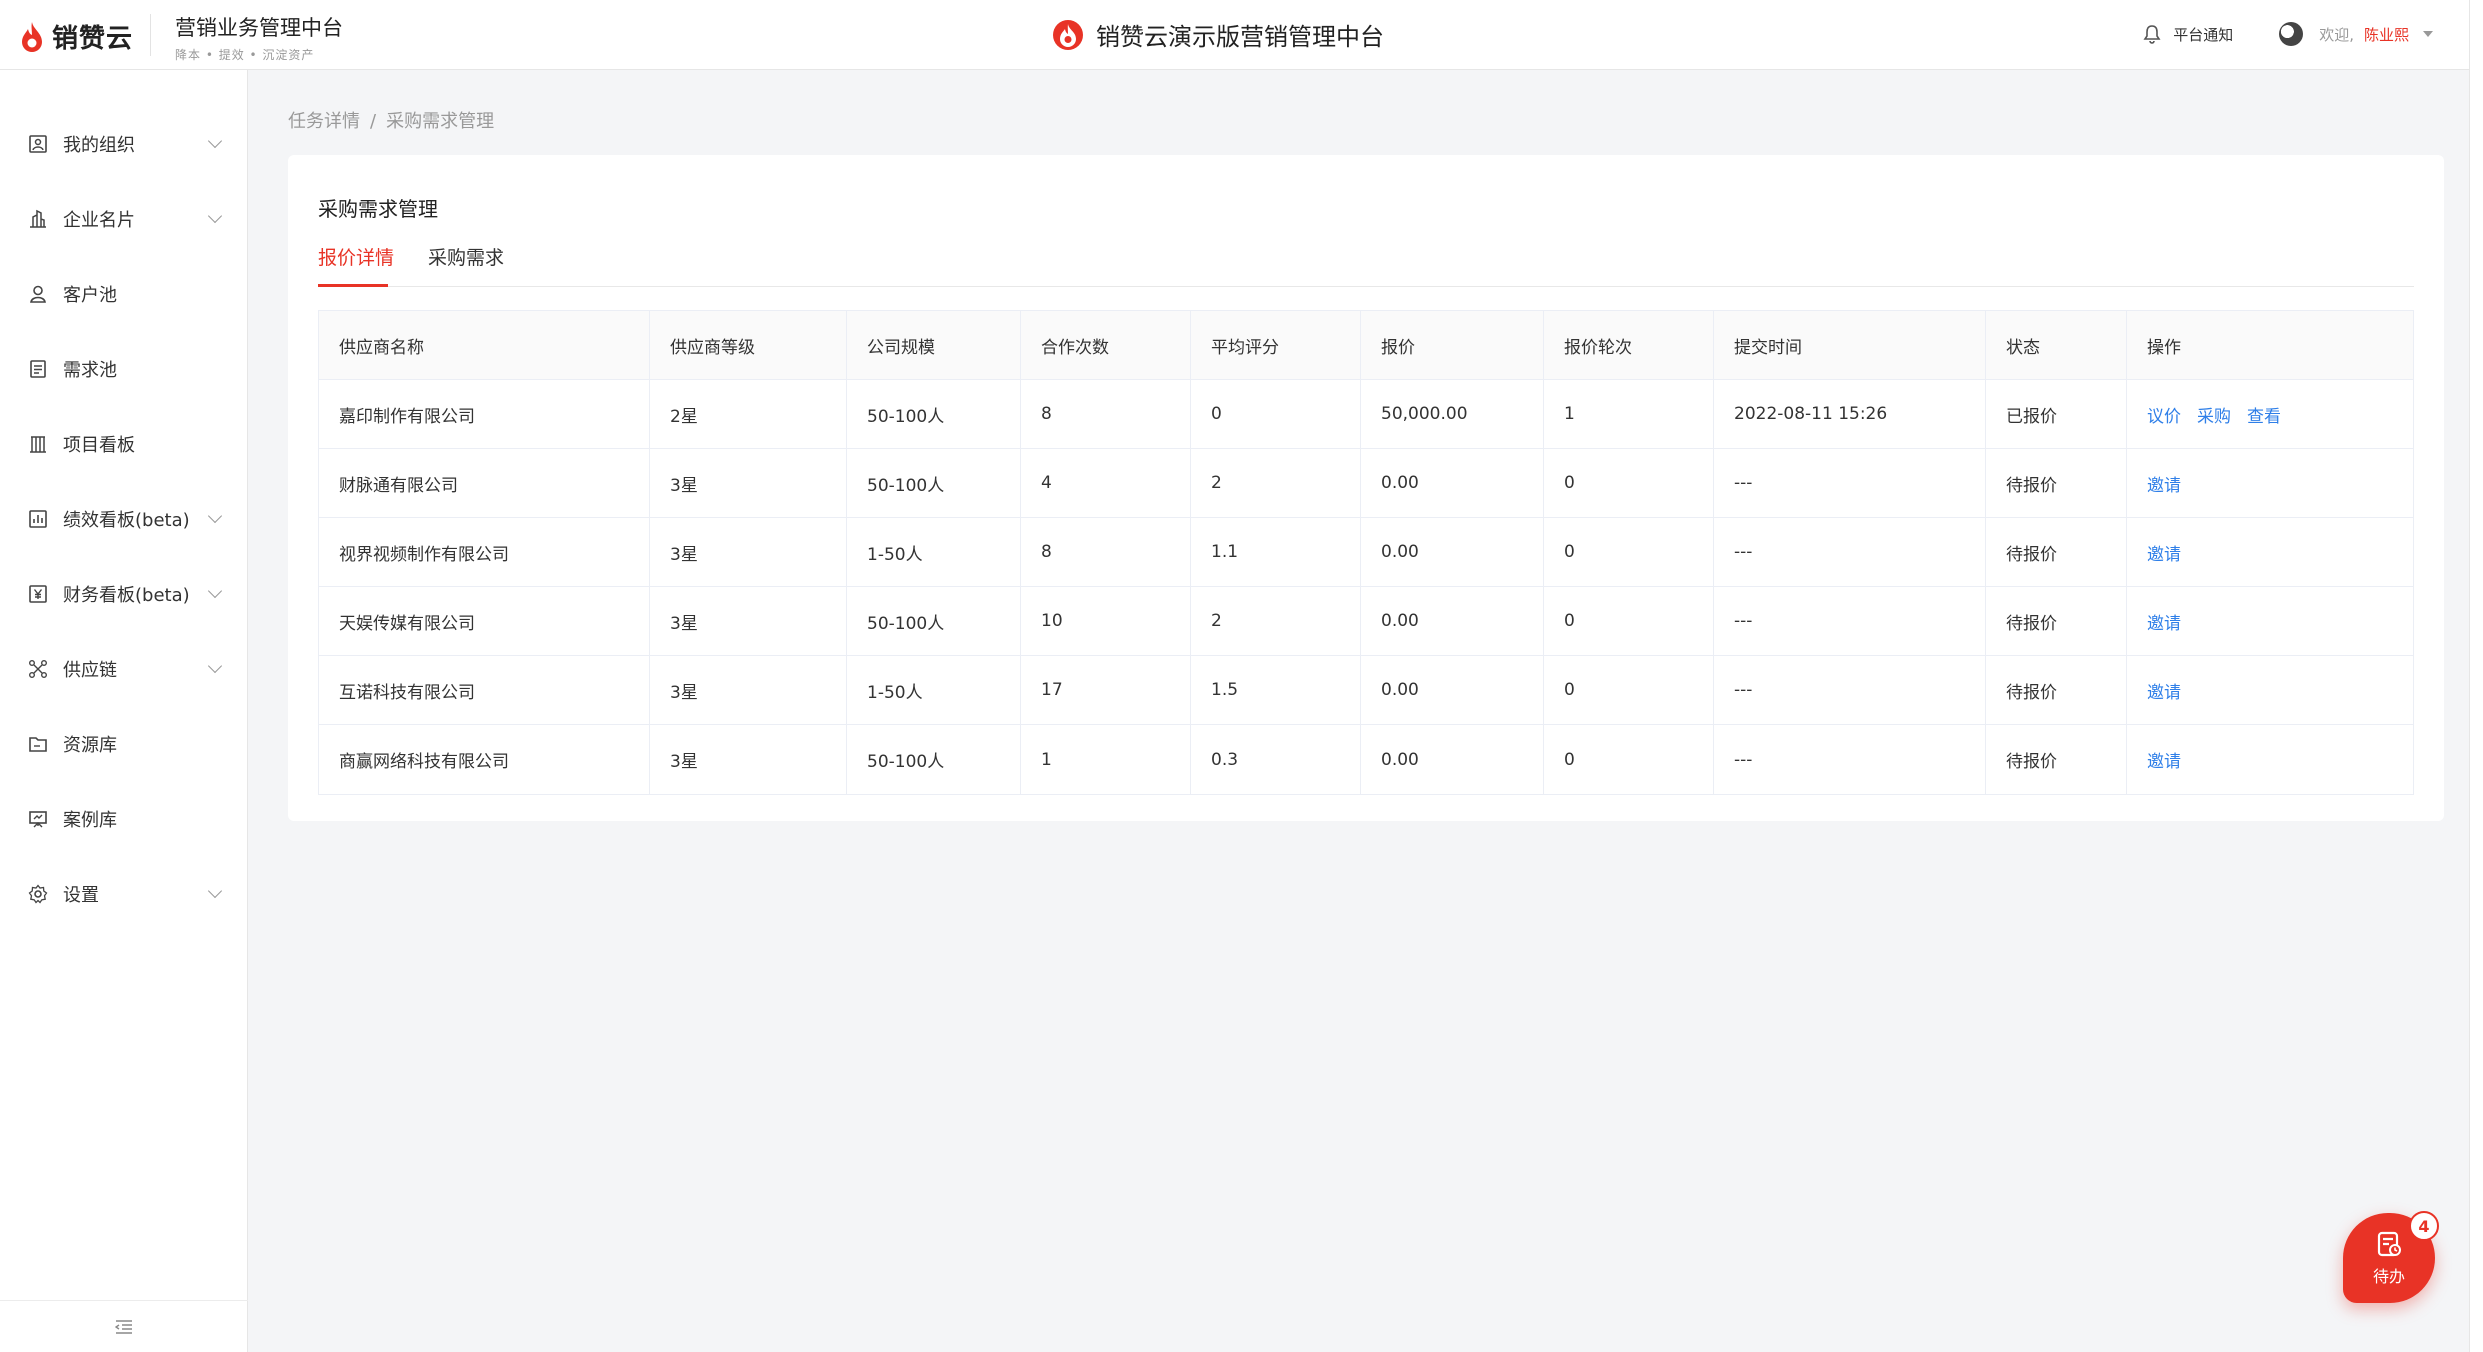 This screenshot has height=1352, width=2483. Describe the element at coordinates (466, 258) in the screenshot. I see `tab-label: 采购需求` at that location.